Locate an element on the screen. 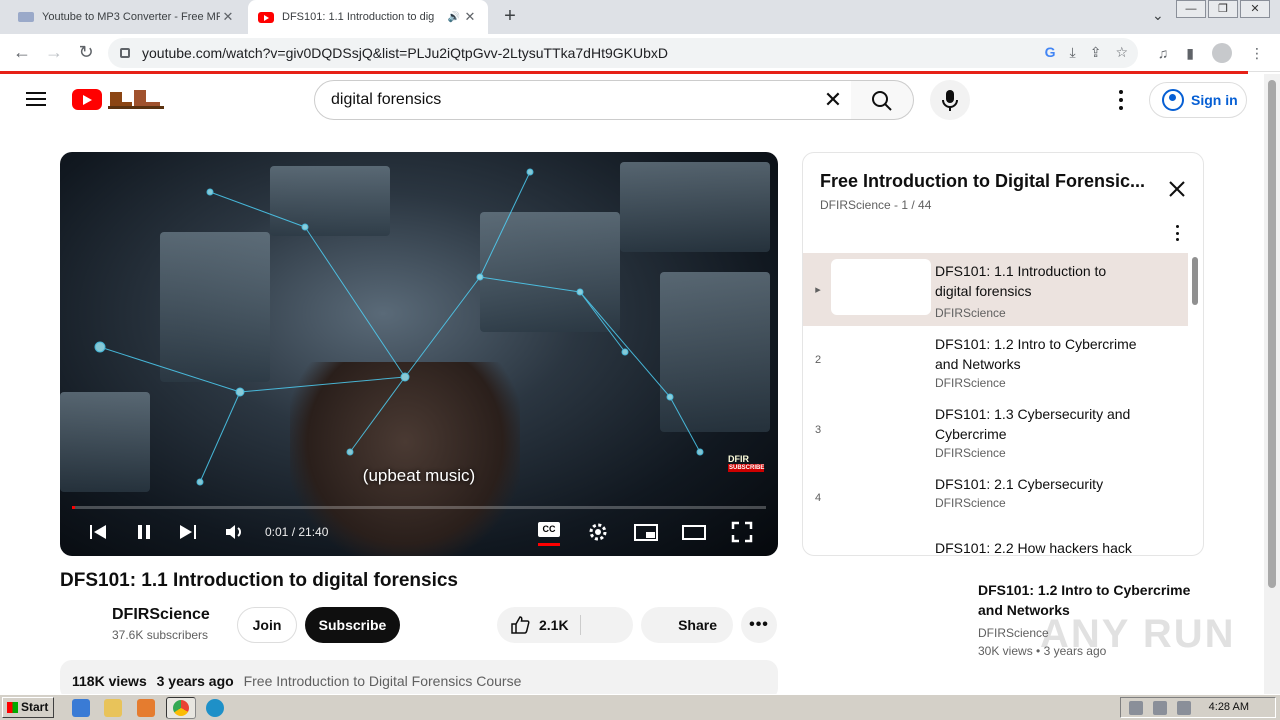  media-player-icon is located at coordinates (146, 708).